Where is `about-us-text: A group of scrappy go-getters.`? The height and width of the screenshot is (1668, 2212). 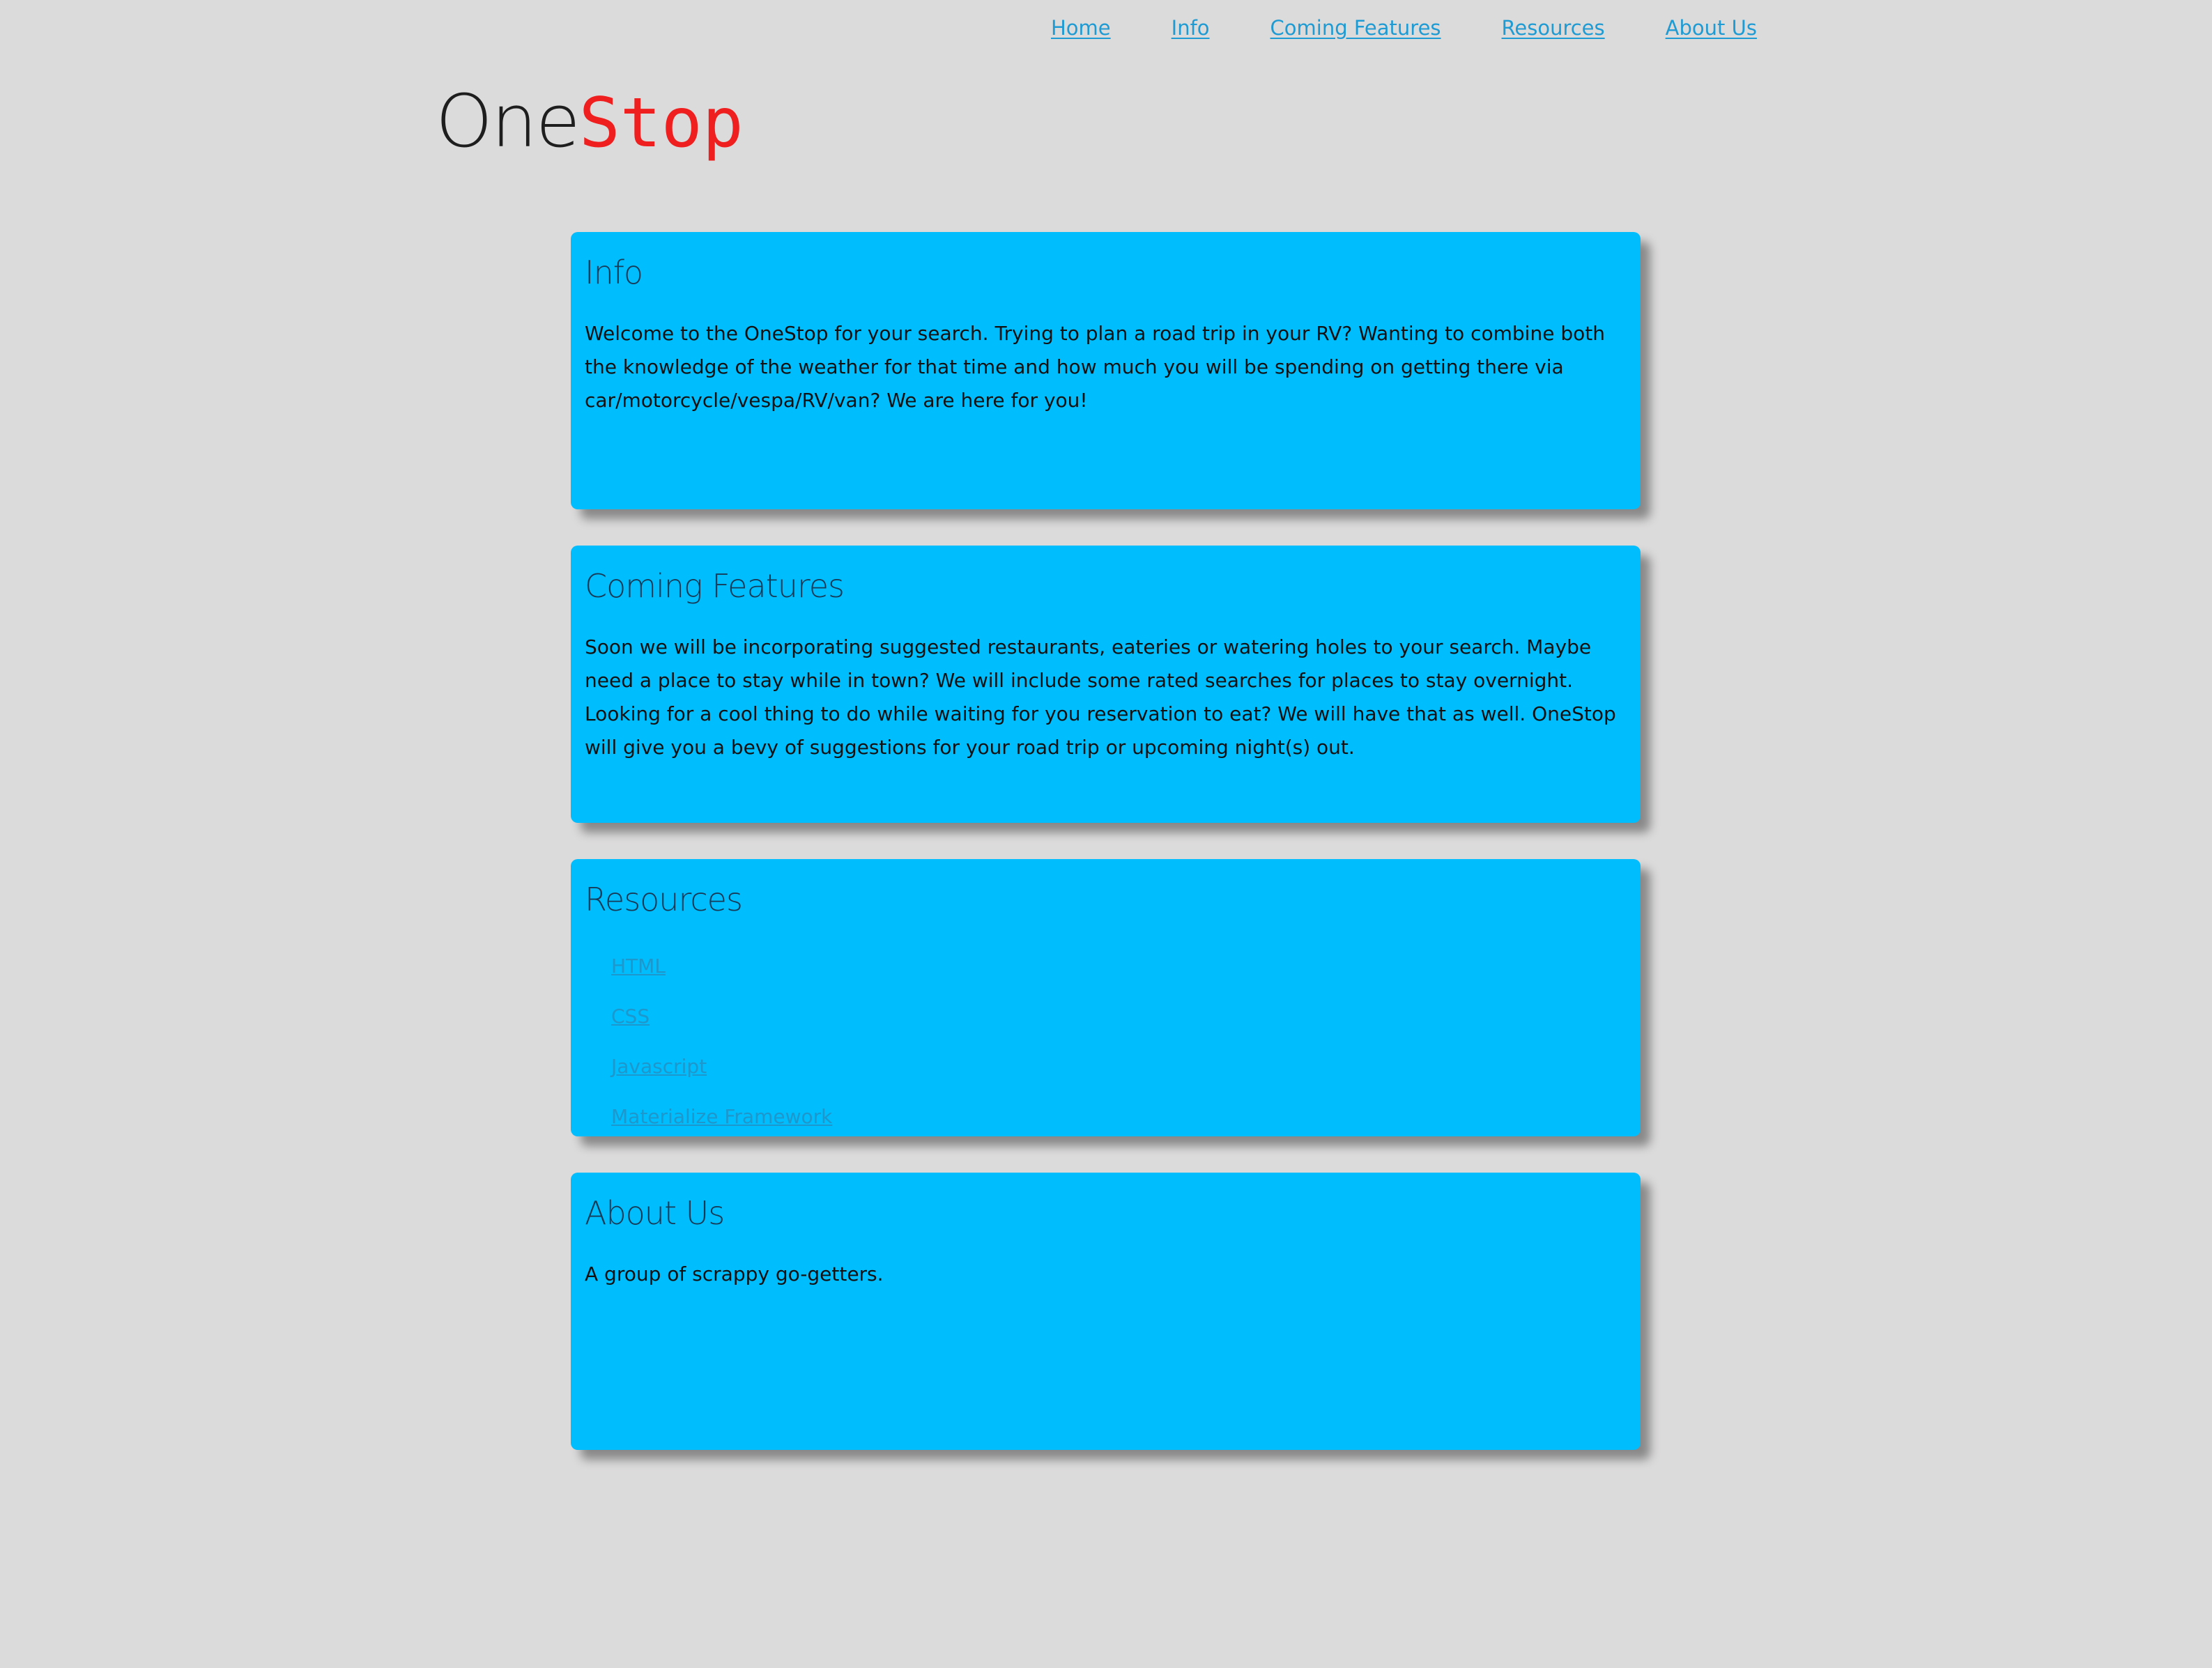 about-us-text: A group of scrappy go-getters. is located at coordinates (735, 1273).